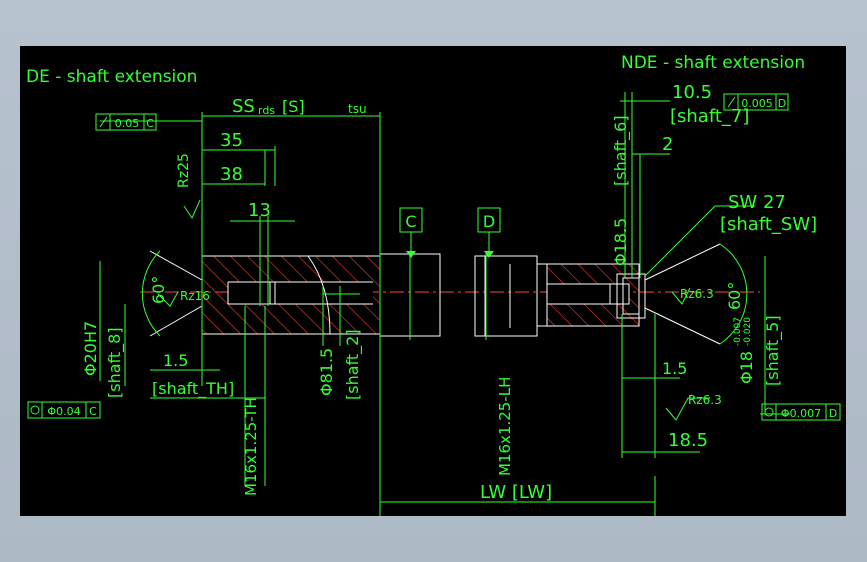  I want to click on svg-text: Rz25, so click(184, 170).